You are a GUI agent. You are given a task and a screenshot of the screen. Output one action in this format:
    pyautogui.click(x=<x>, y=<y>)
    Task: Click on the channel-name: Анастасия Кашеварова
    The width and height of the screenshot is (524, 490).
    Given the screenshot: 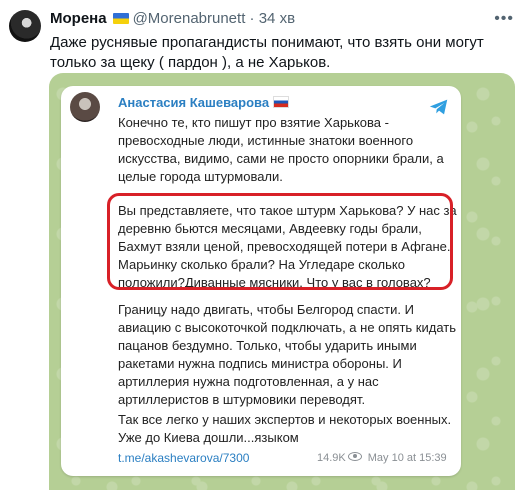 What is the action you would take?
    pyautogui.click(x=194, y=102)
    